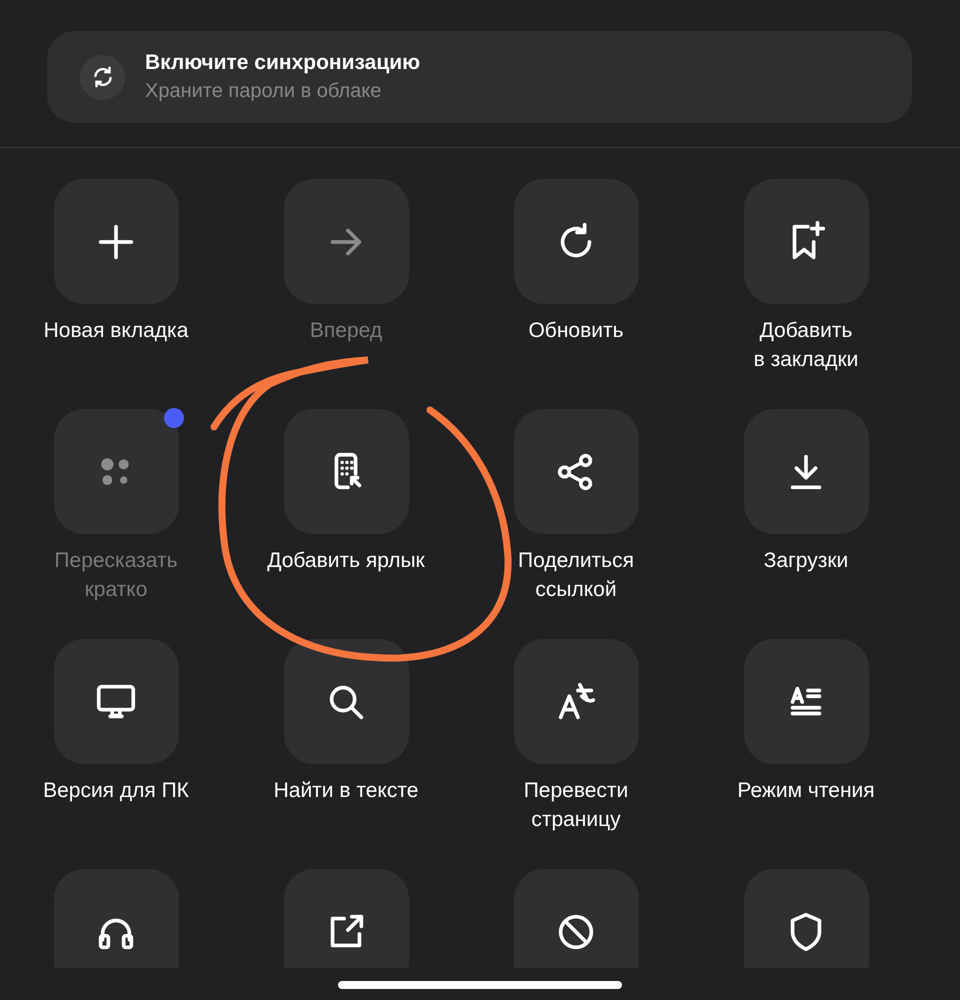 This screenshot has height=1000, width=960. What do you see at coordinates (102, 77) in the screenshot?
I see `sync-icon` at bounding box center [102, 77].